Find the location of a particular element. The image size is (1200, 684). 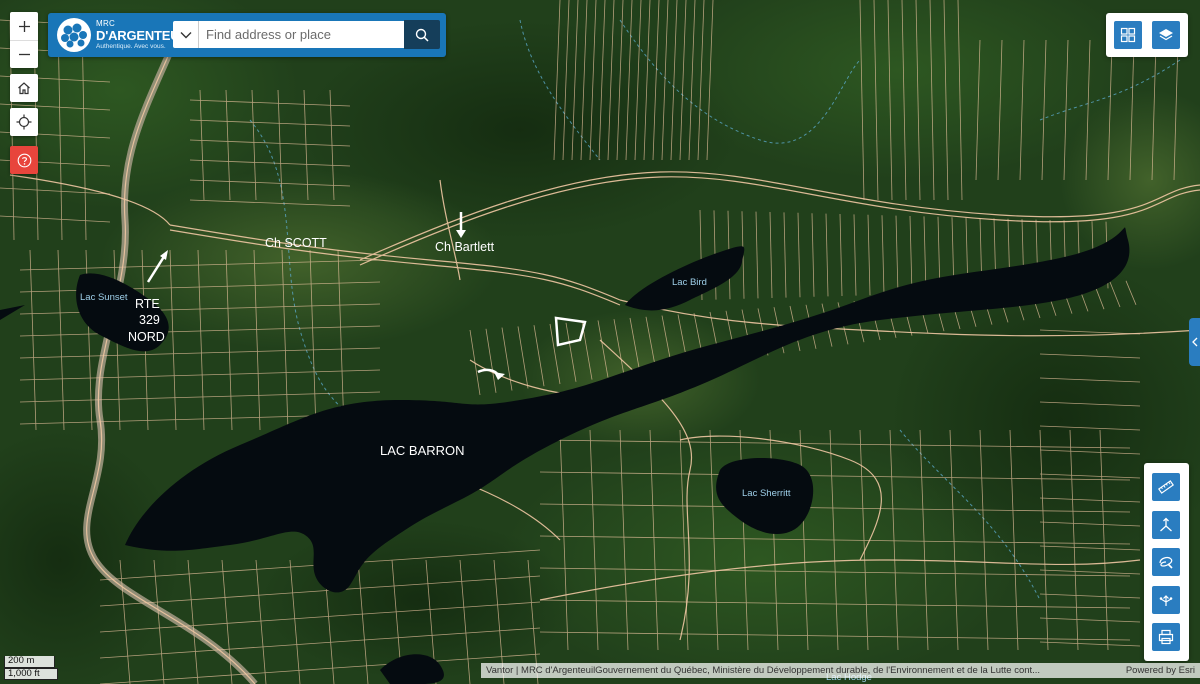

sketch-button is located at coordinates (1166, 562).